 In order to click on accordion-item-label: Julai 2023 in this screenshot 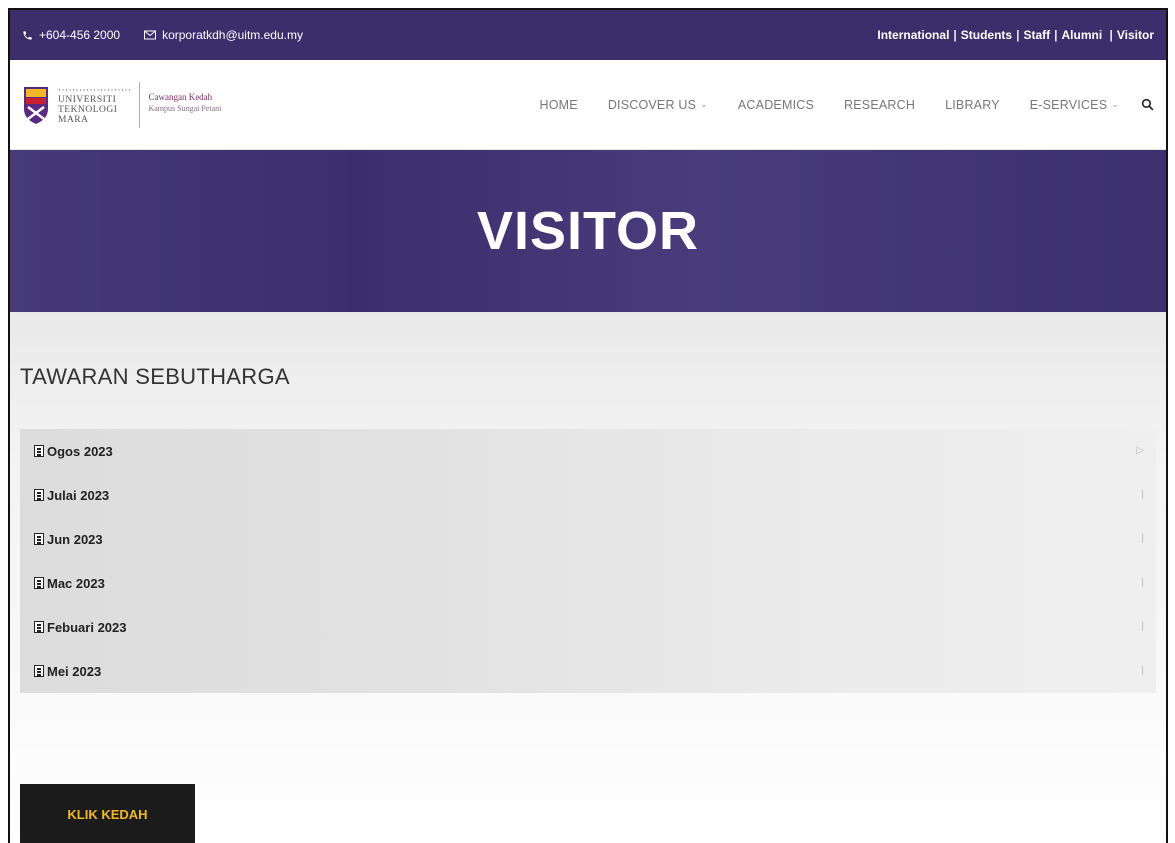, I will do `click(78, 495)`.